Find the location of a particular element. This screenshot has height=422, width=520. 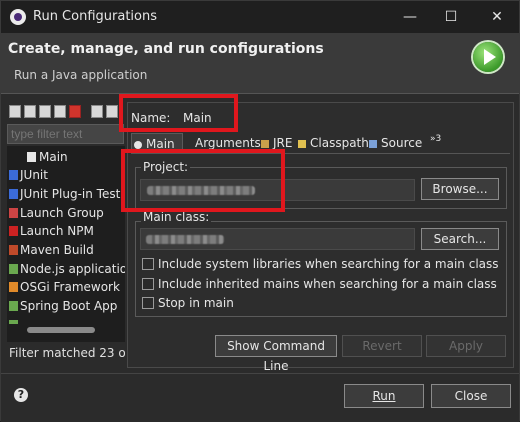

maven-icon is located at coordinates (13, 250).